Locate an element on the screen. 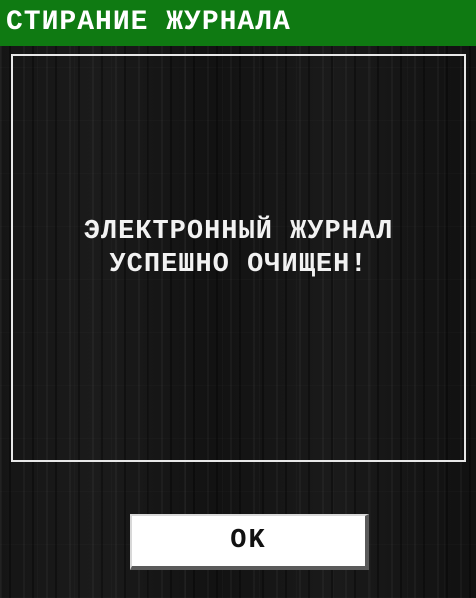 Image resolution: width=476 pixels, height=598 pixels. message-text: ЭЛЕКТРОННЫЙ ЖУРНАЛ УСПЕШНО ОЧИЩЕН! is located at coordinates (238, 249).